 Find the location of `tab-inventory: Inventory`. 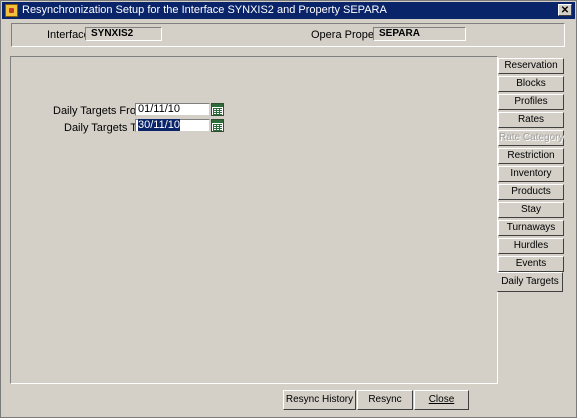

tab-inventory: Inventory is located at coordinates (531, 174).